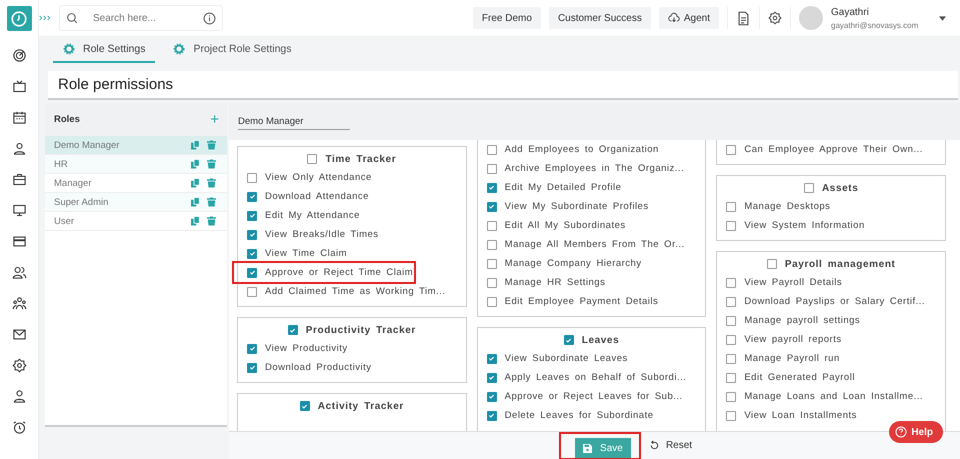  I want to click on clock-logo-icon, so click(19, 18).